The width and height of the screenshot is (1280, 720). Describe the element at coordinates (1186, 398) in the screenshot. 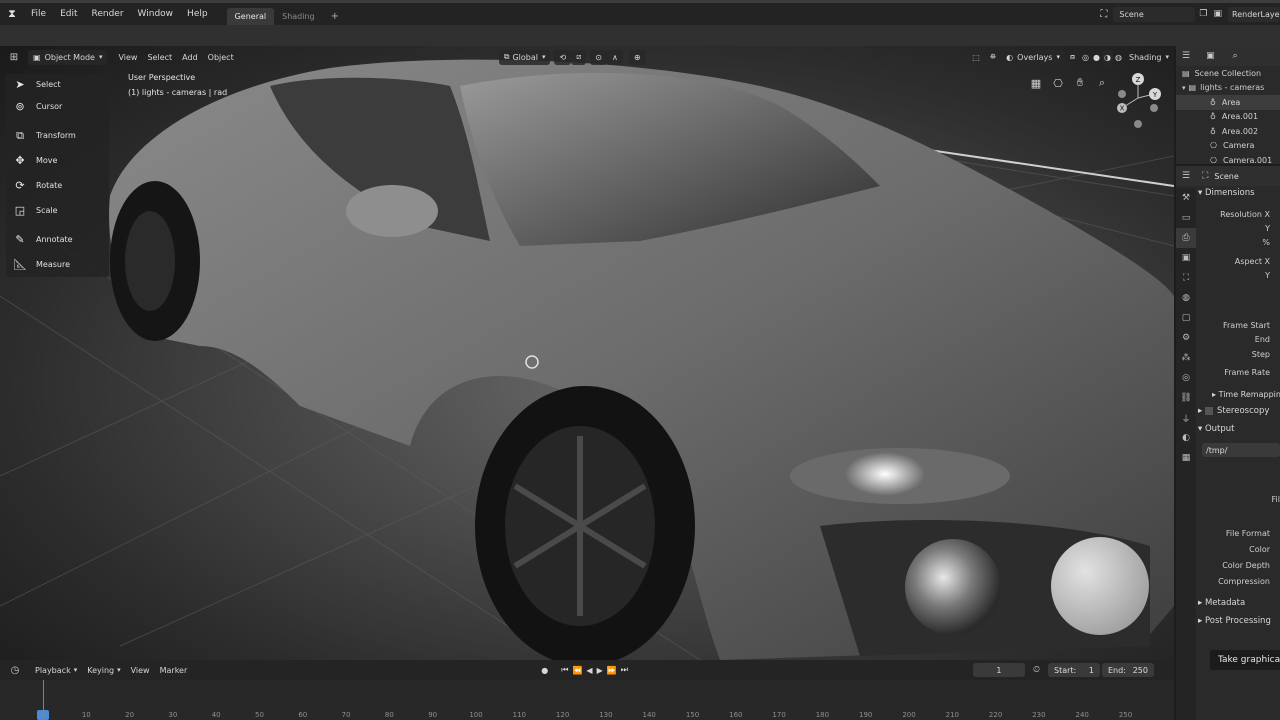

I see `constraints-tab-icon: ⛓` at that location.